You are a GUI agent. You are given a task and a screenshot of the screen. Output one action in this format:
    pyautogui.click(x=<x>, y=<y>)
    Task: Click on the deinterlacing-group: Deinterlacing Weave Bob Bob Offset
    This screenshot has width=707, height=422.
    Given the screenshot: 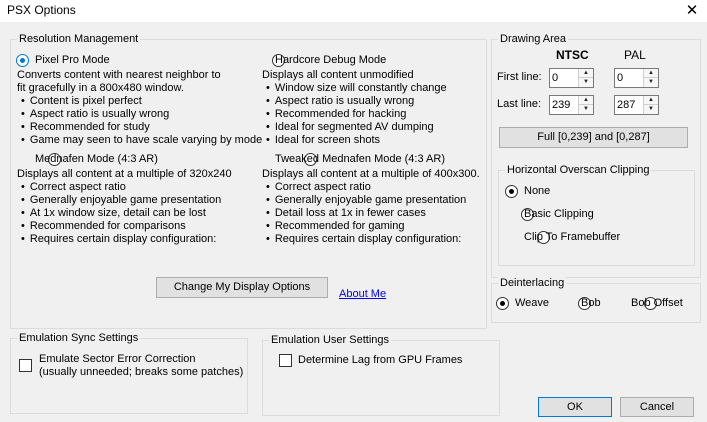 What is the action you would take?
    pyautogui.click(x=596, y=299)
    